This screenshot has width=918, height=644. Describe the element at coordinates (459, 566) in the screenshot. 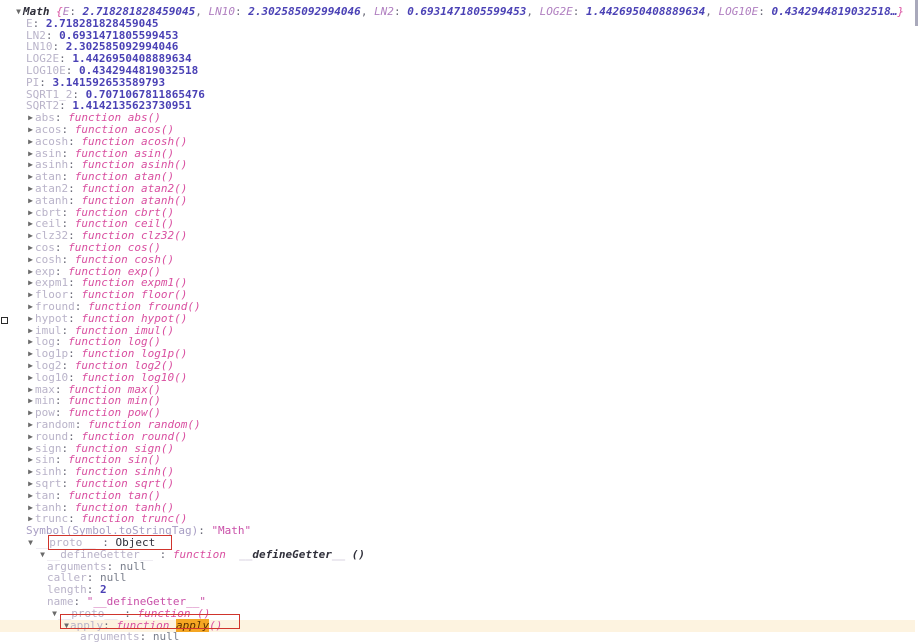

I see `getter-prop-row: arguments: null` at that location.